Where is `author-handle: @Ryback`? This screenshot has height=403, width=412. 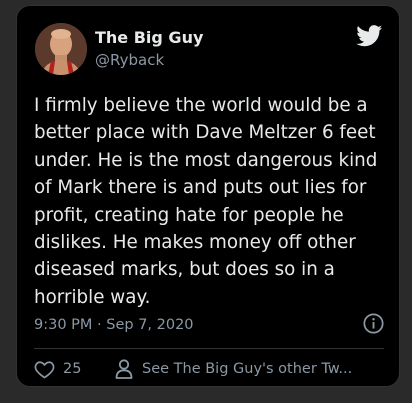 author-handle: @Ryback is located at coordinates (129, 60).